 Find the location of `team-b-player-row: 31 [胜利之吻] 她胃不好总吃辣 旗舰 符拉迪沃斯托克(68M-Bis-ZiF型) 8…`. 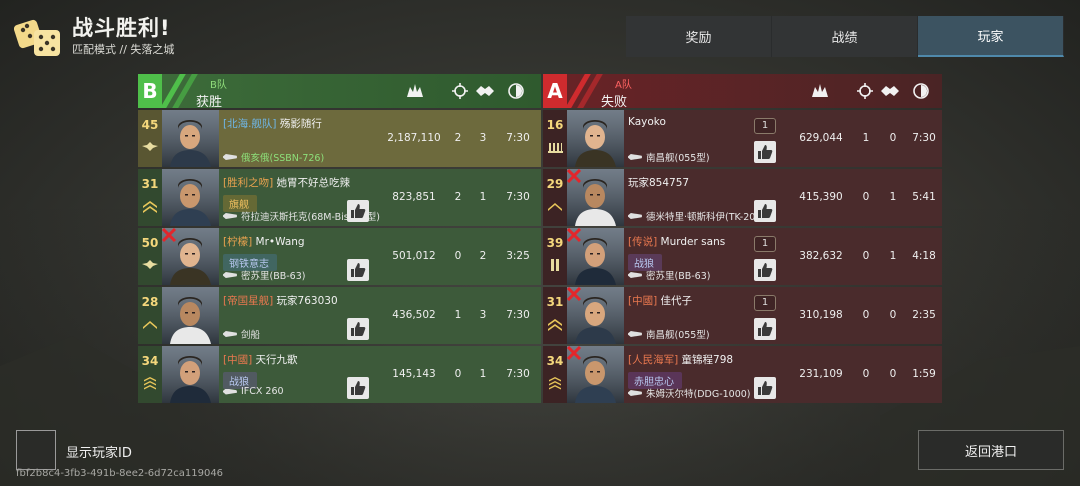

team-b-player-row: 31 [胜利之吻] 她胃不好总吃辣 旗舰 符拉迪沃斯托克(68M-Bis-ZiF型) 8… is located at coordinates (339, 197).